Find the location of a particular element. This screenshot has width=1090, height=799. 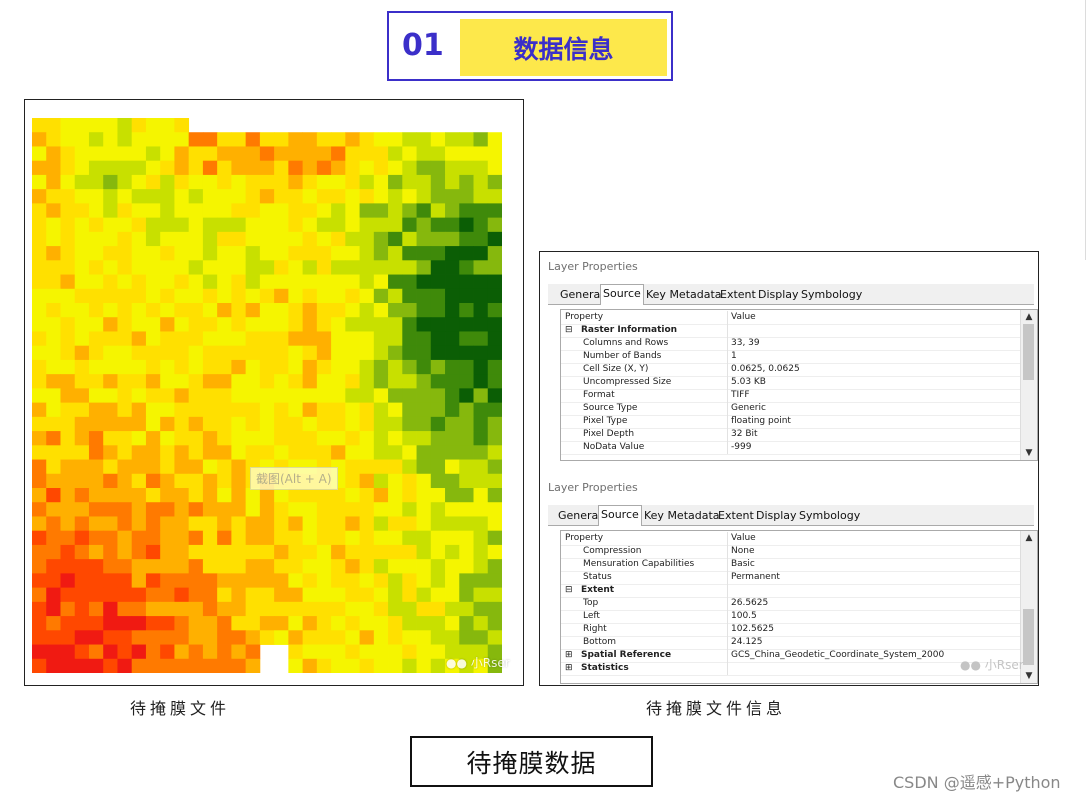

grid-row: Top 26.5625 is located at coordinates (790, 604).